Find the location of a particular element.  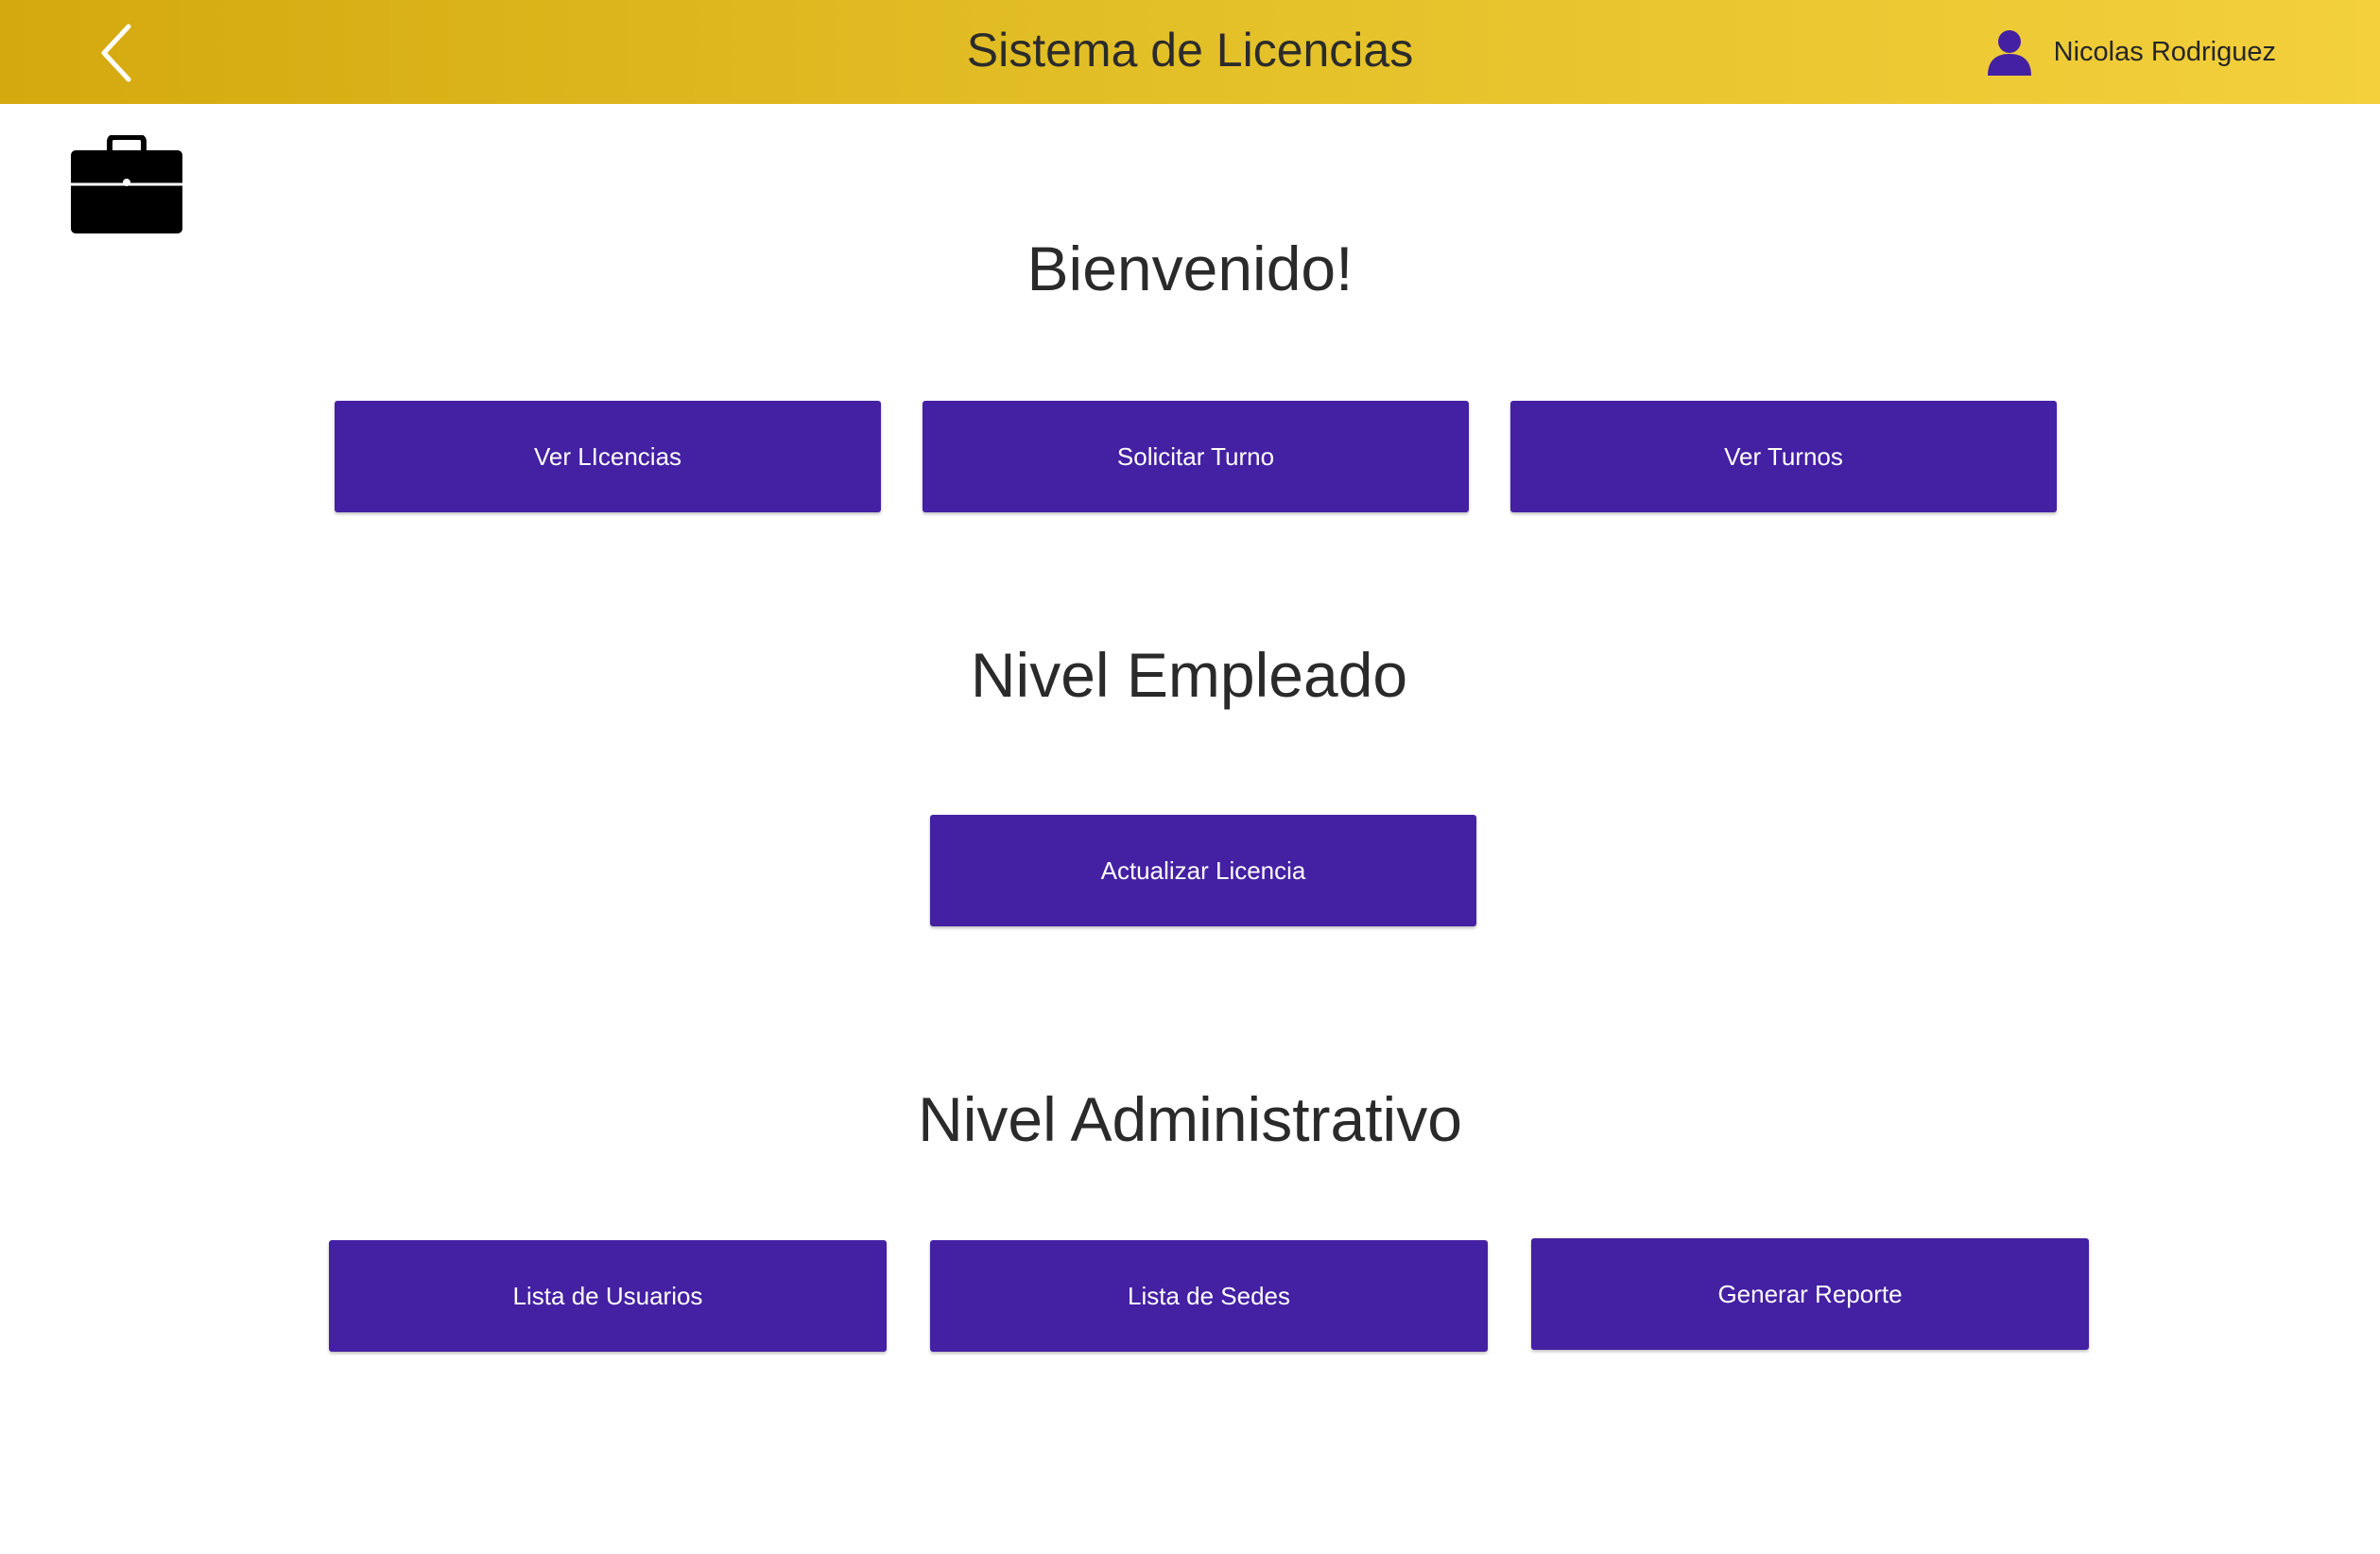

user-icon is located at coordinates (2009, 53).